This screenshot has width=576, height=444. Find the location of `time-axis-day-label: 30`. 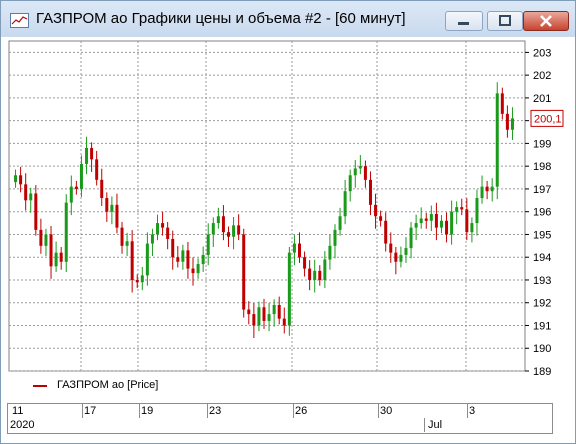

time-axis-day-label: 30 is located at coordinates (386, 411).